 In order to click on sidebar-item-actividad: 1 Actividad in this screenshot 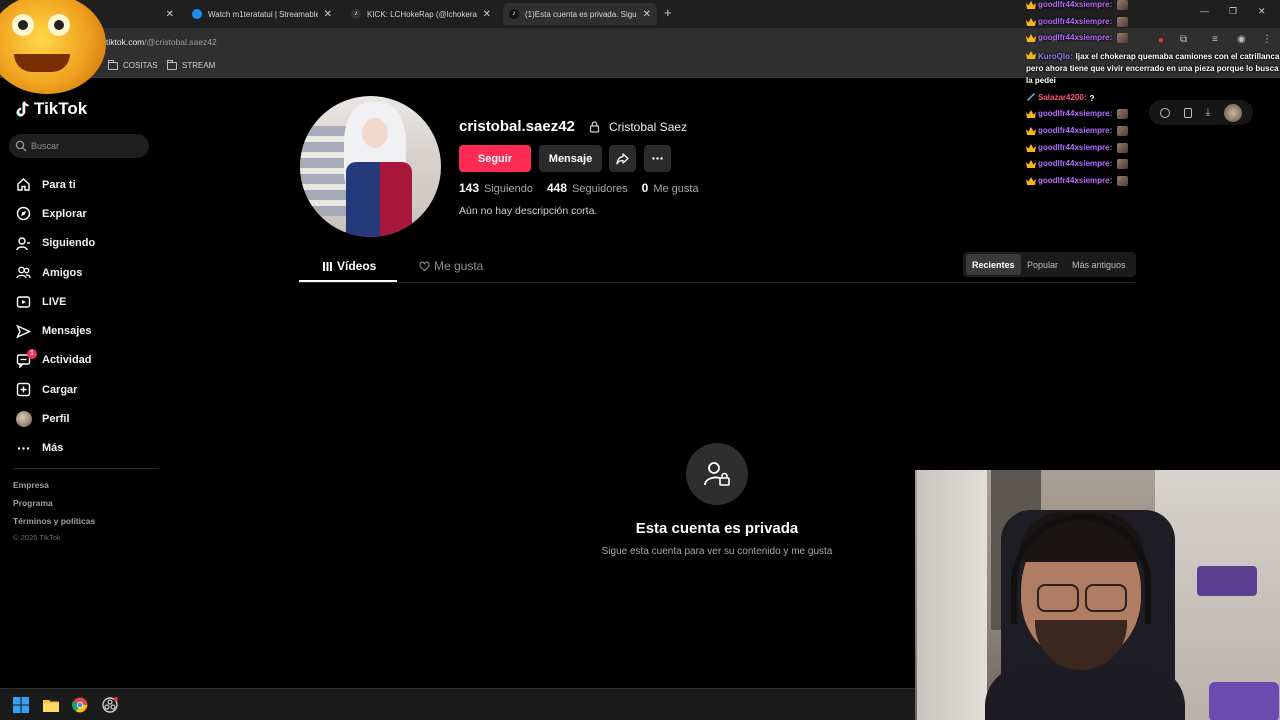, I will do `click(87, 360)`.